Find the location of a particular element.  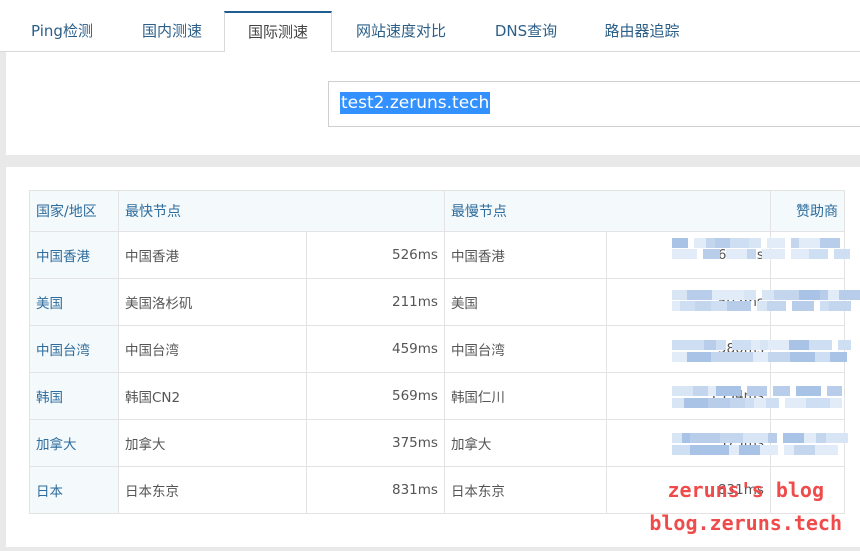

country-cell: 加拿大 is located at coordinates (74, 443).